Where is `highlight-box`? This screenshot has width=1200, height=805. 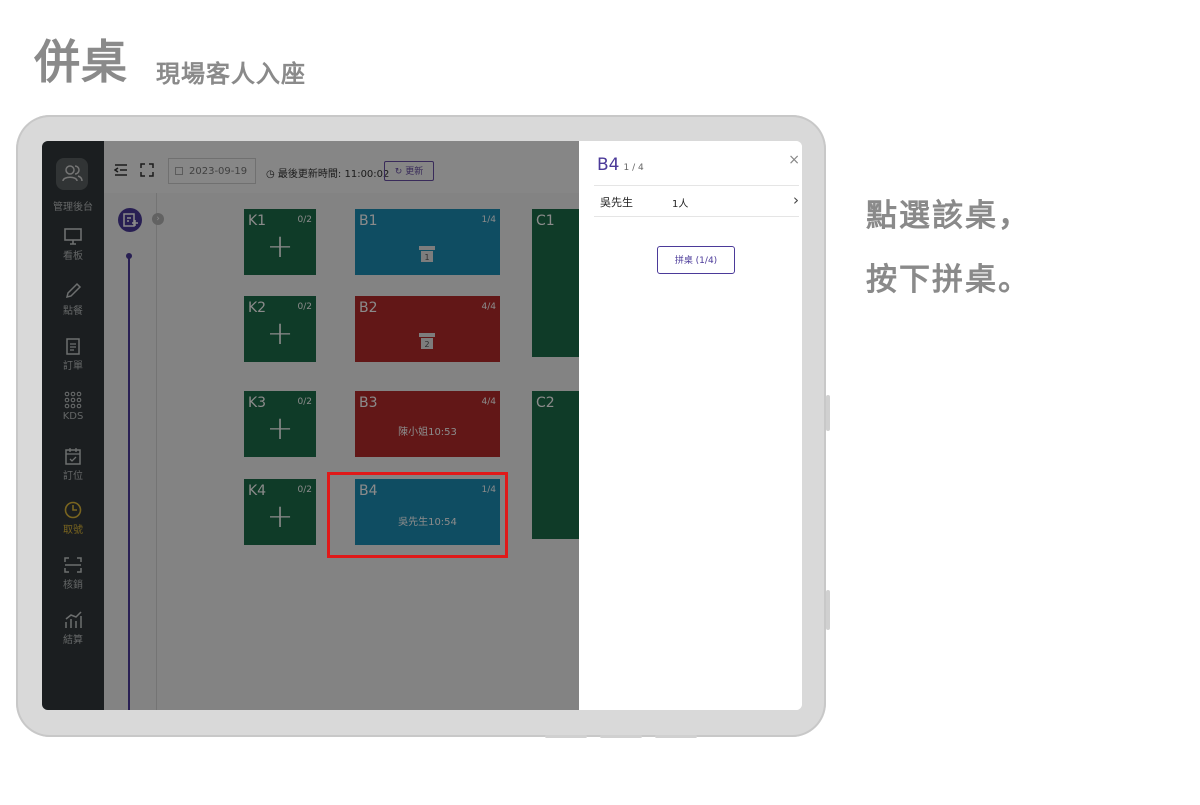 highlight-box is located at coordinates (417, 515).